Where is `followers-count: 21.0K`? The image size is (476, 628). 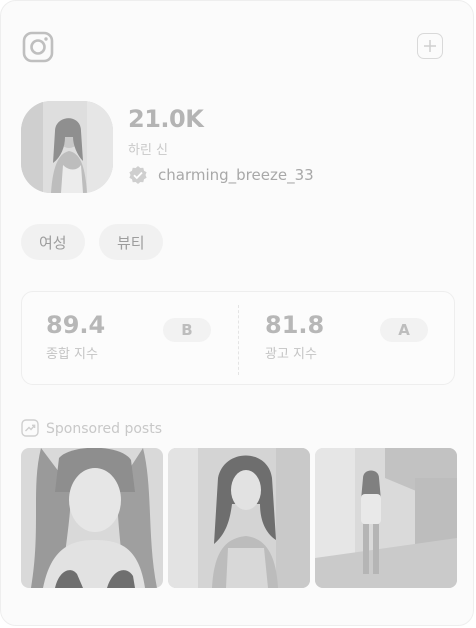
followers-count: 21.0K is located at coordinates (166, 119).